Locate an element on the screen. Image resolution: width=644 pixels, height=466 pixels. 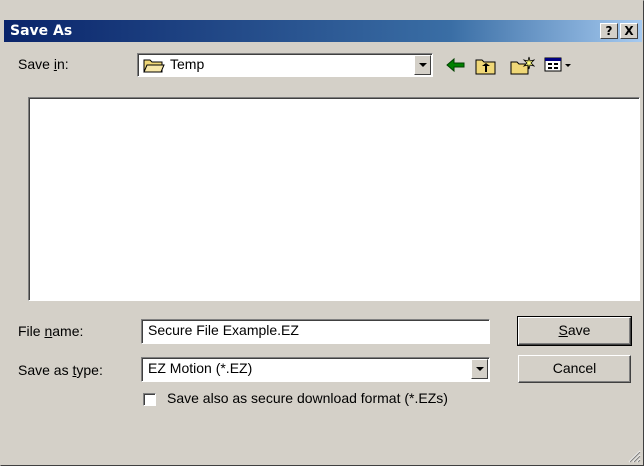
save-button: Save is located at coordinates (574, 331).